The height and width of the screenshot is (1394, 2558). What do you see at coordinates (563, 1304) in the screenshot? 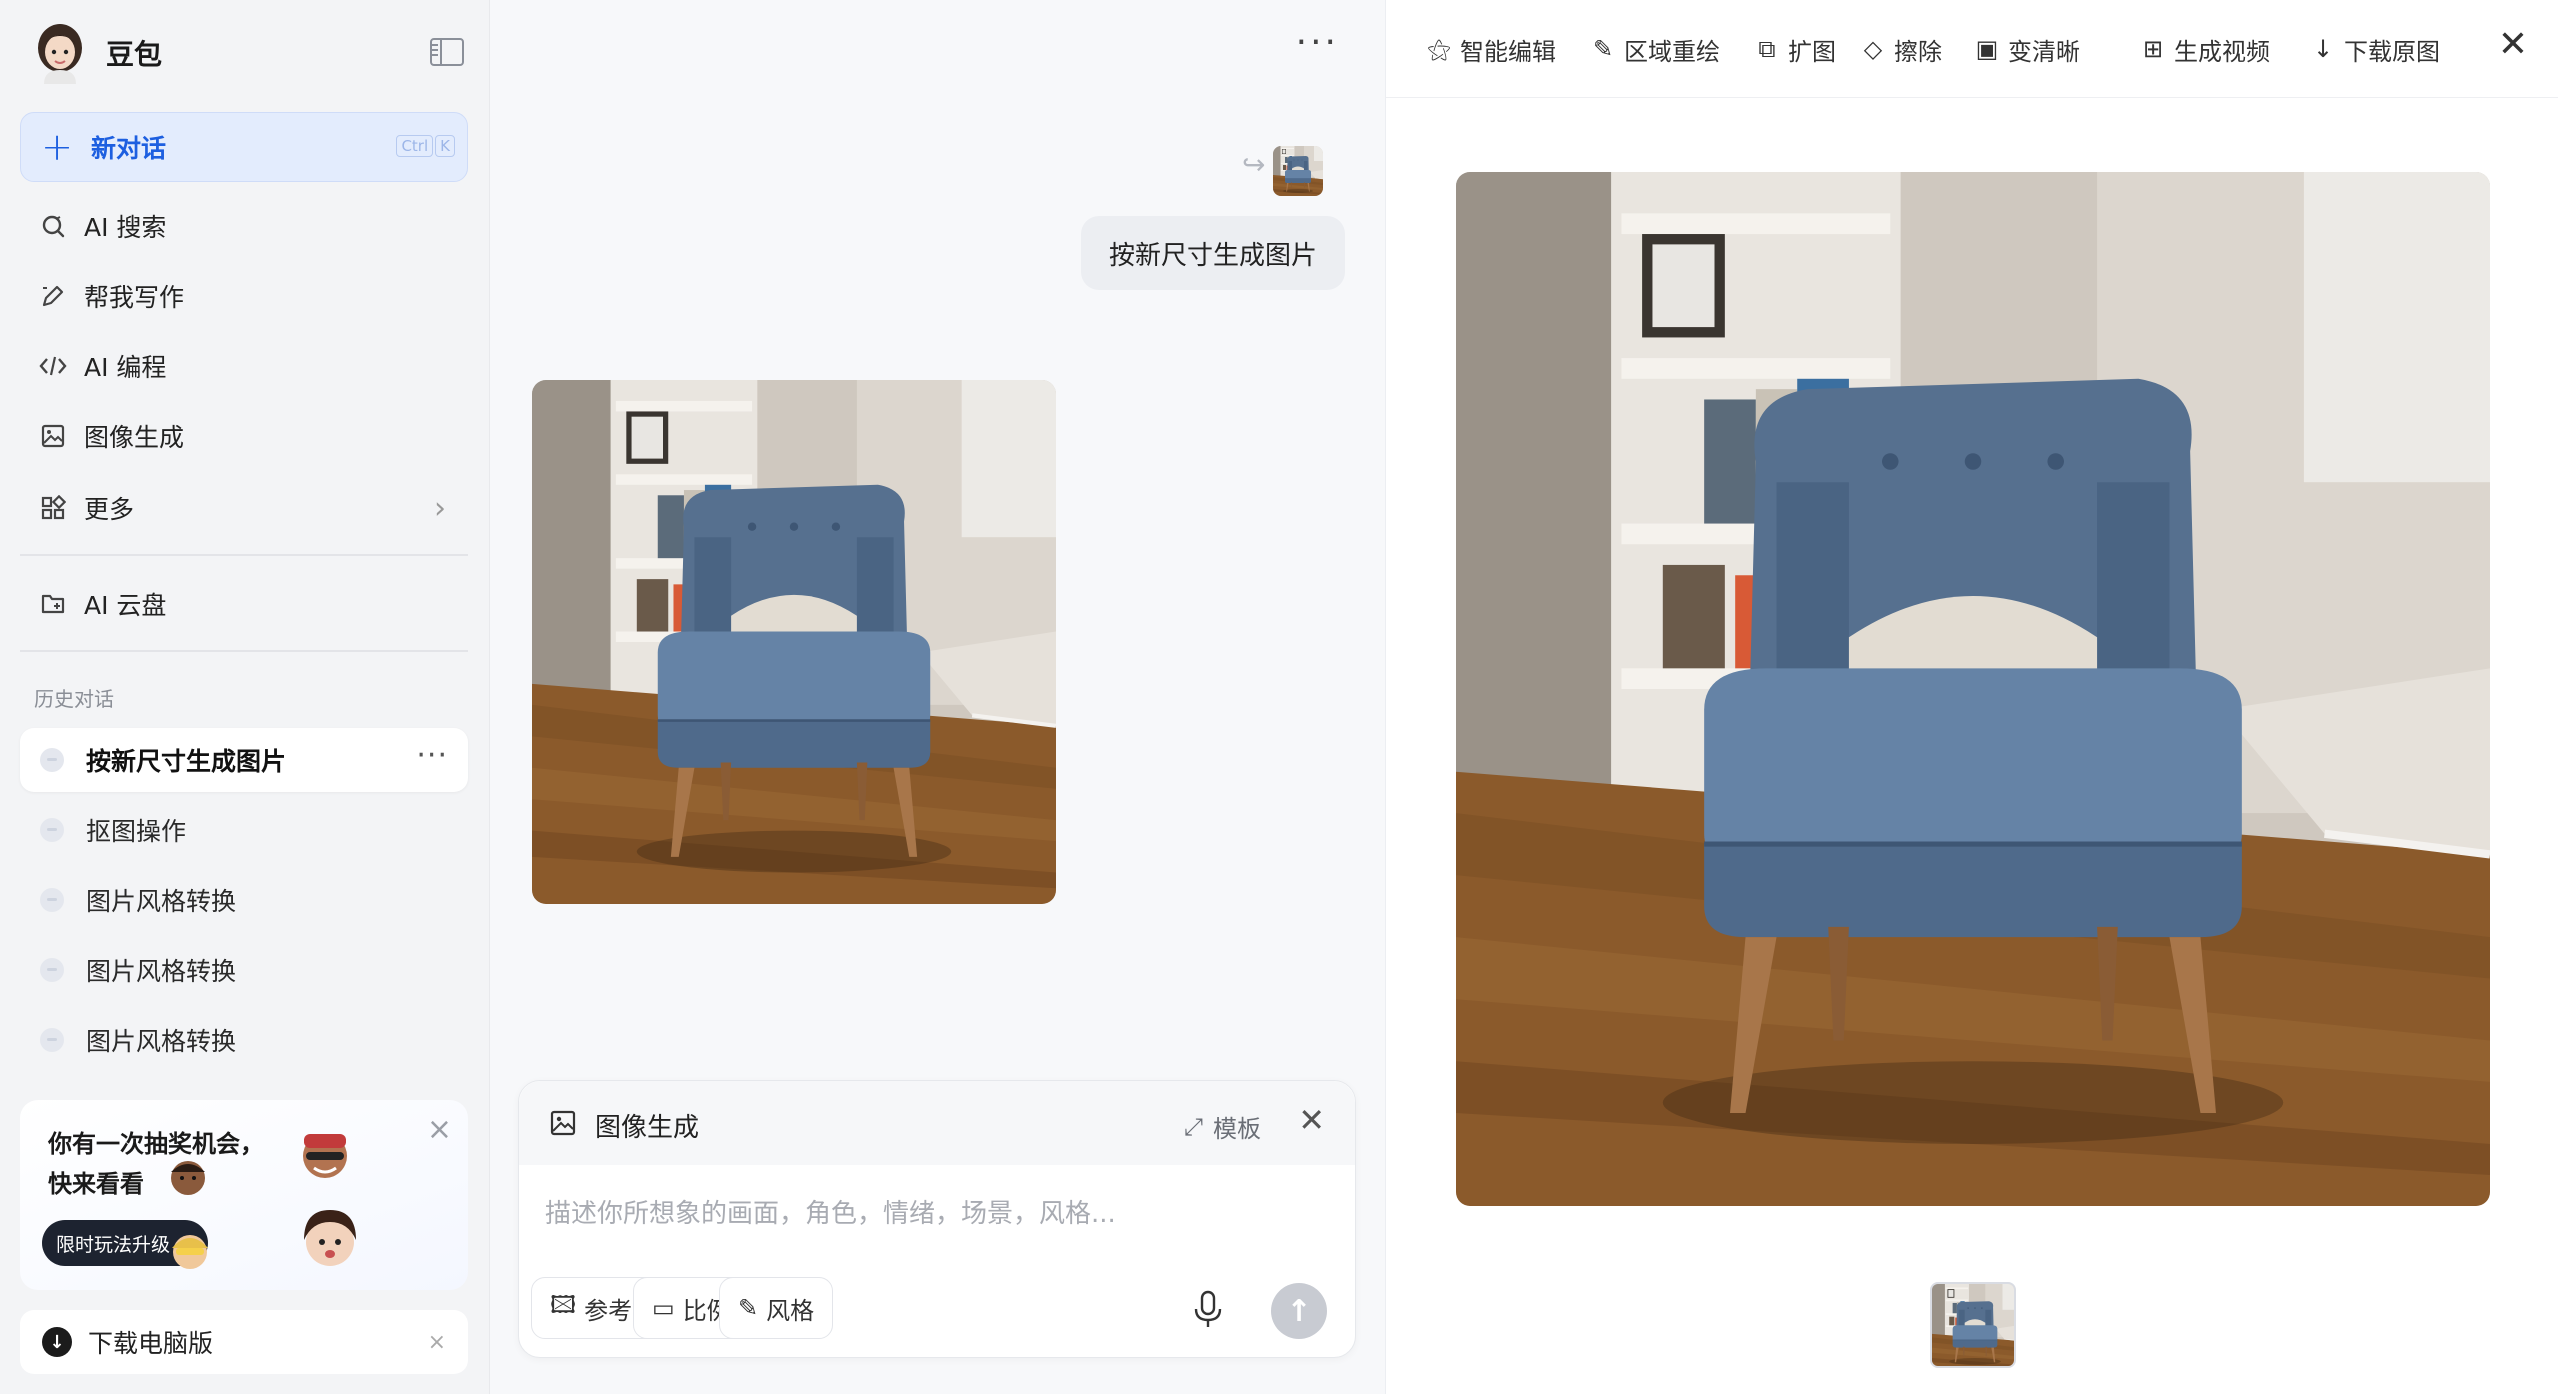
I see `image-icon: 🖾` at bounding box center [563, 1304].